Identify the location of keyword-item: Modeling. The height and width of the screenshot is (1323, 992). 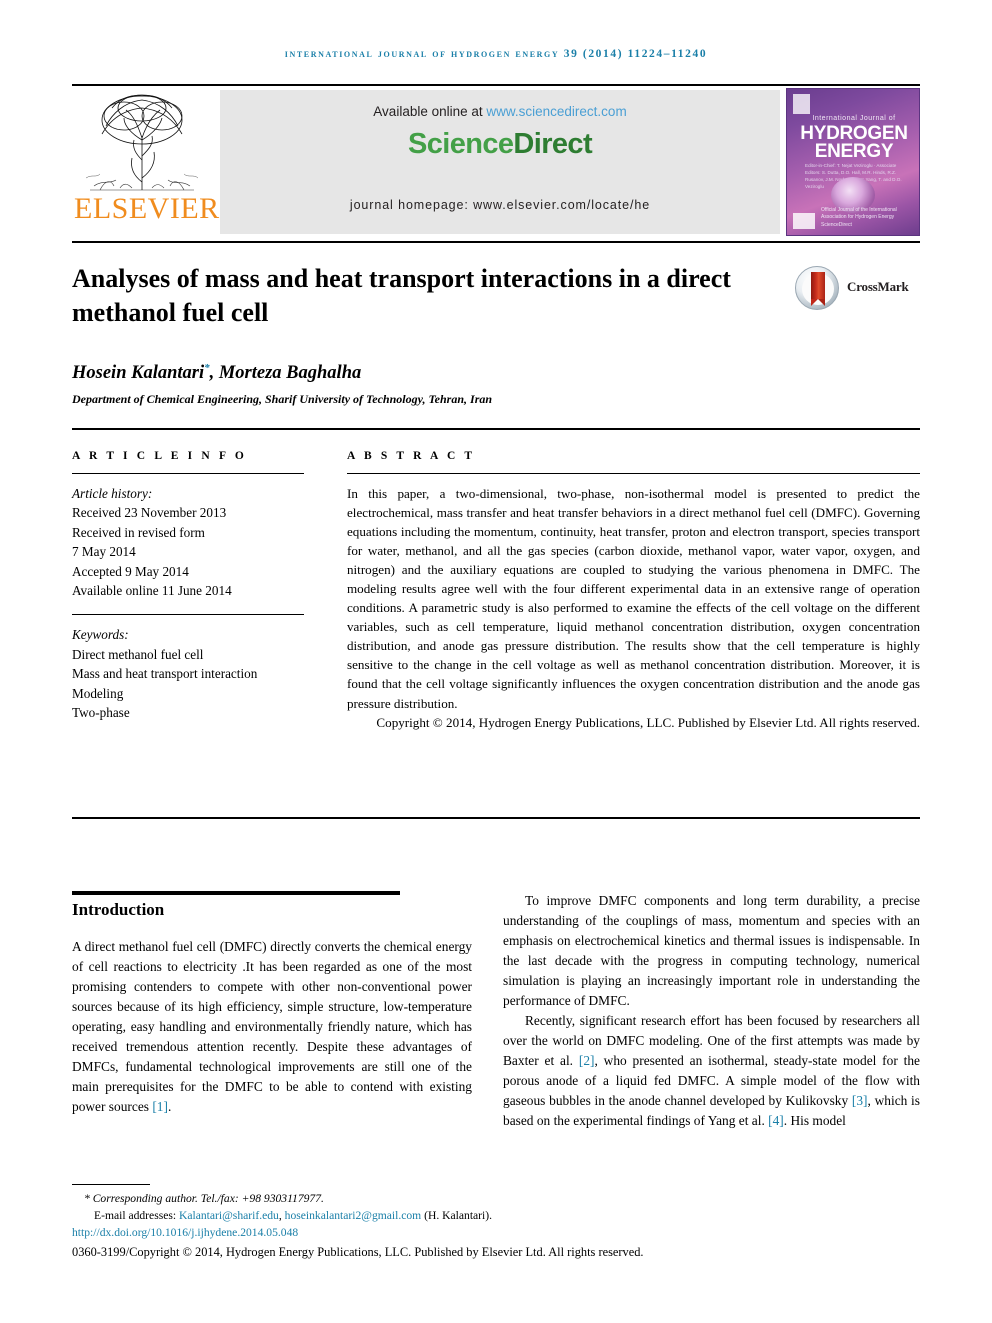
(98, 693).